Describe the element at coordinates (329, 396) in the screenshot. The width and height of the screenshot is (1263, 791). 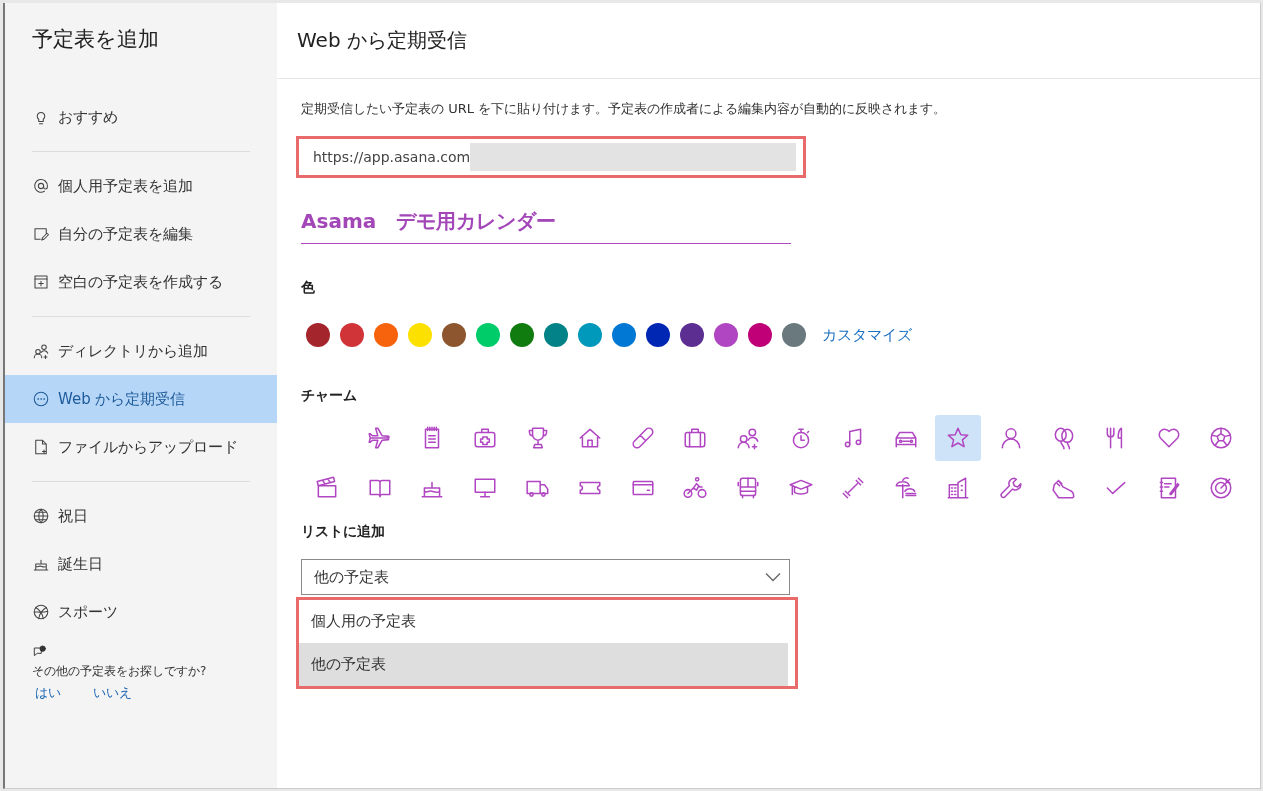
I see `charm-label: チャーム` at that location.